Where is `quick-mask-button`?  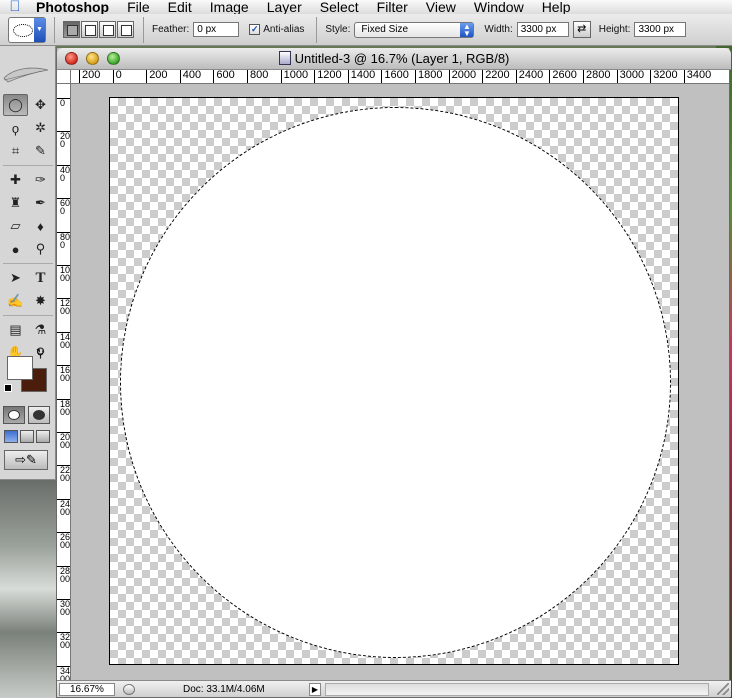 quick-mask-button is located at coordinates (39, 415).